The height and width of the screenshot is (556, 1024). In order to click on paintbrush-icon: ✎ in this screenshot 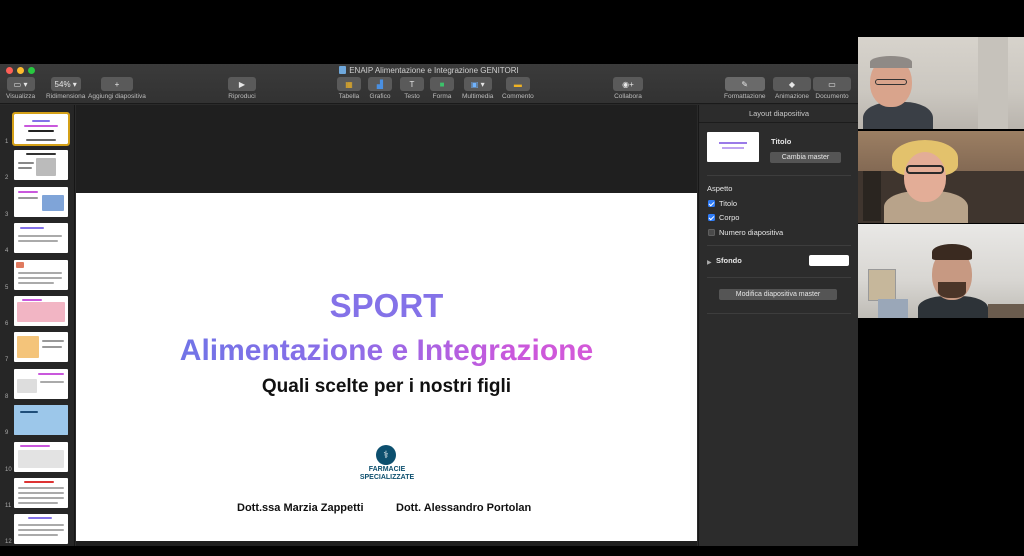, I will do `click(745, 84)`.